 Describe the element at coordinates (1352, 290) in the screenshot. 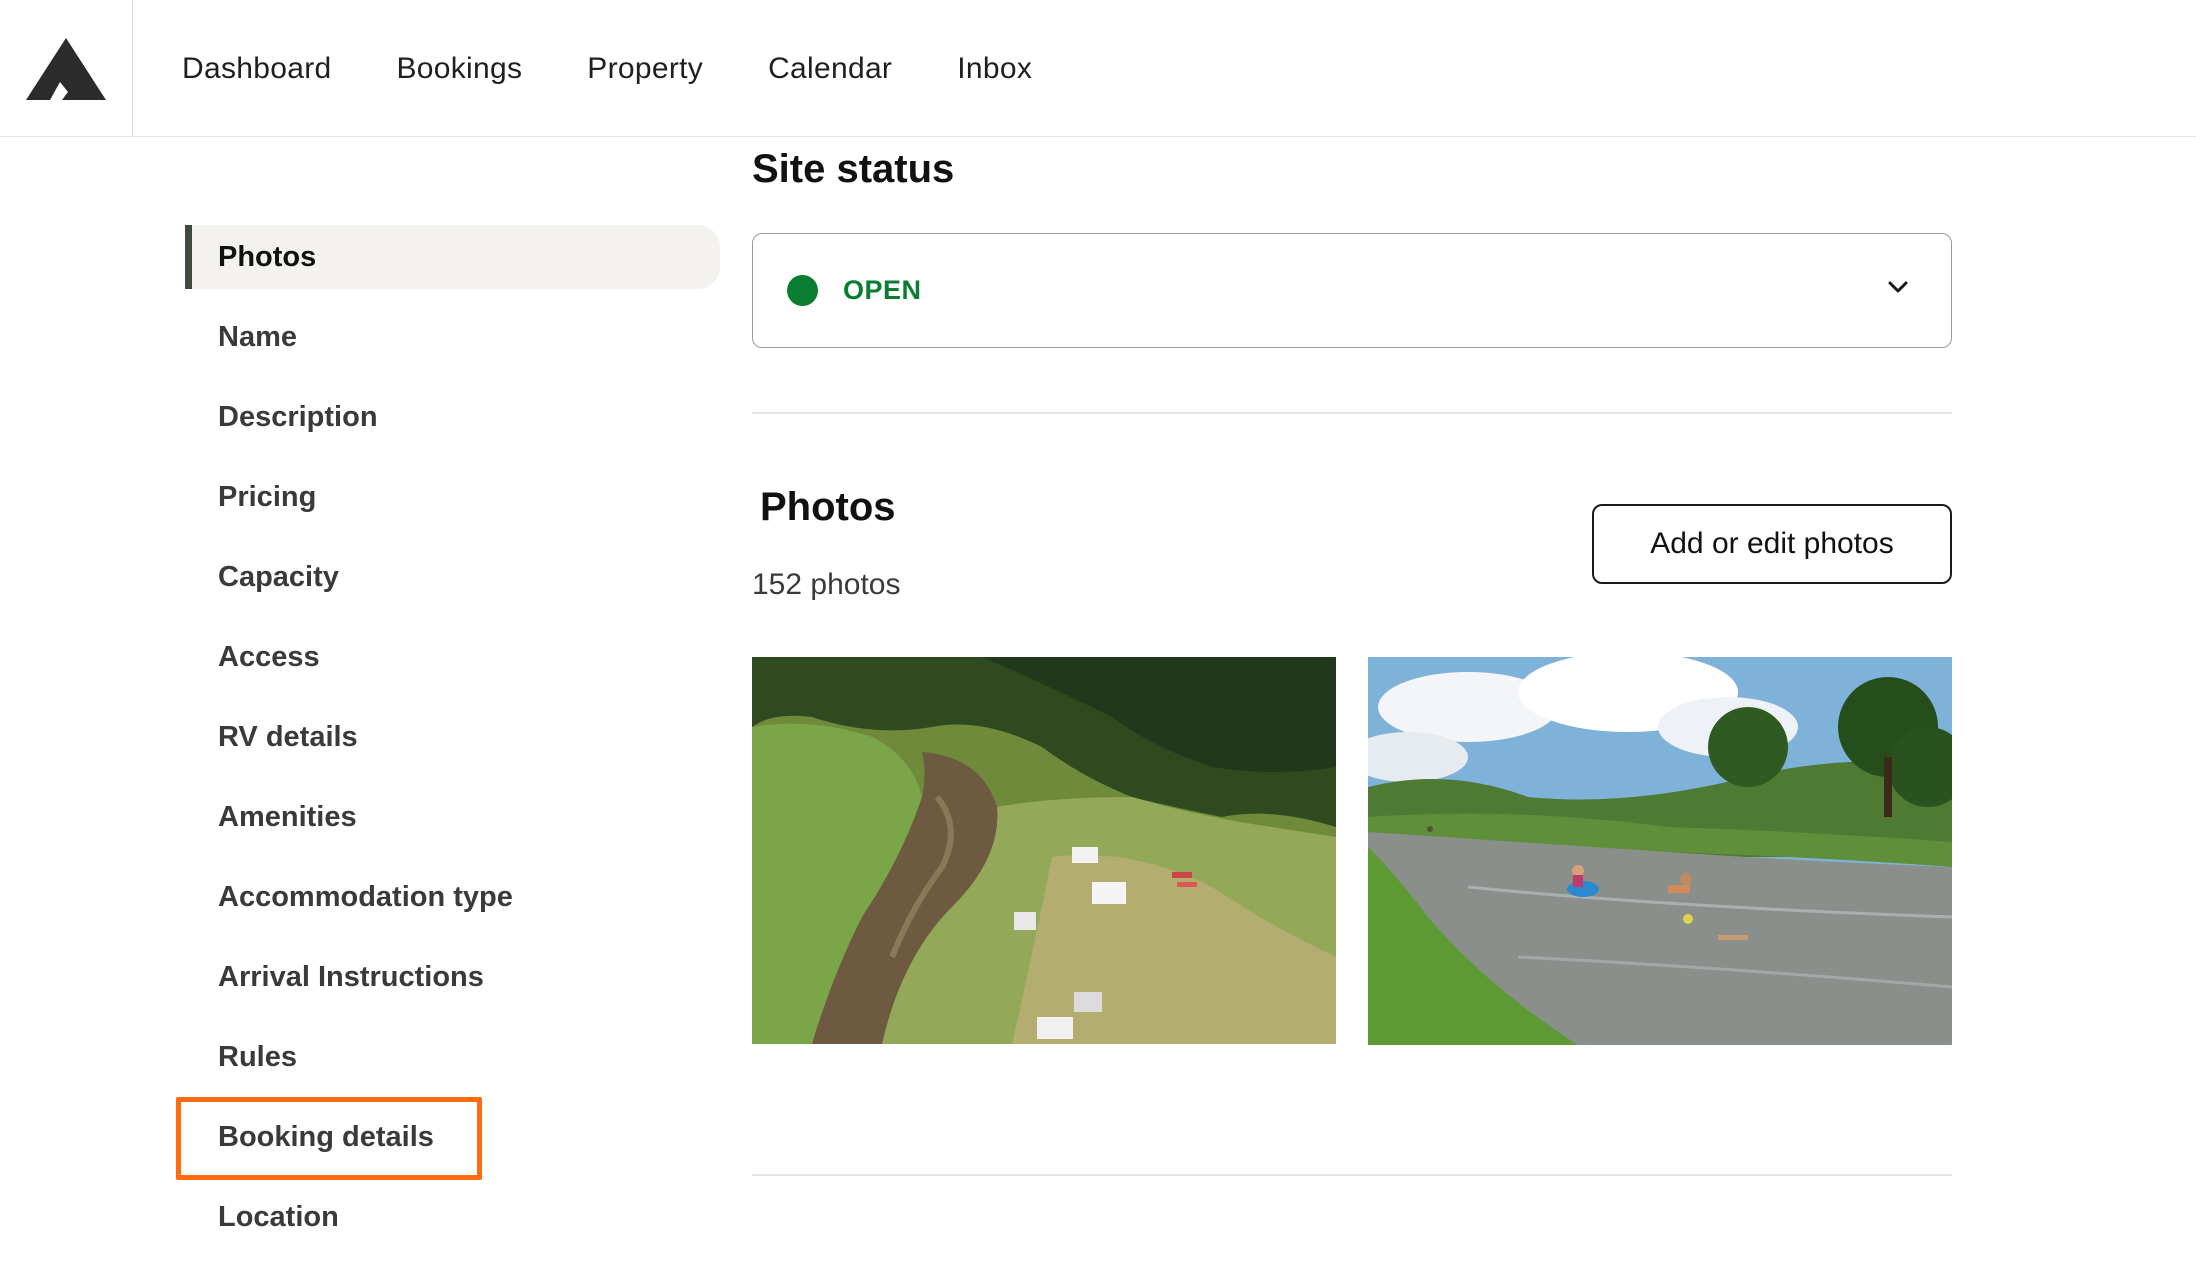

I see `site-status-select: OPEN` at that location.